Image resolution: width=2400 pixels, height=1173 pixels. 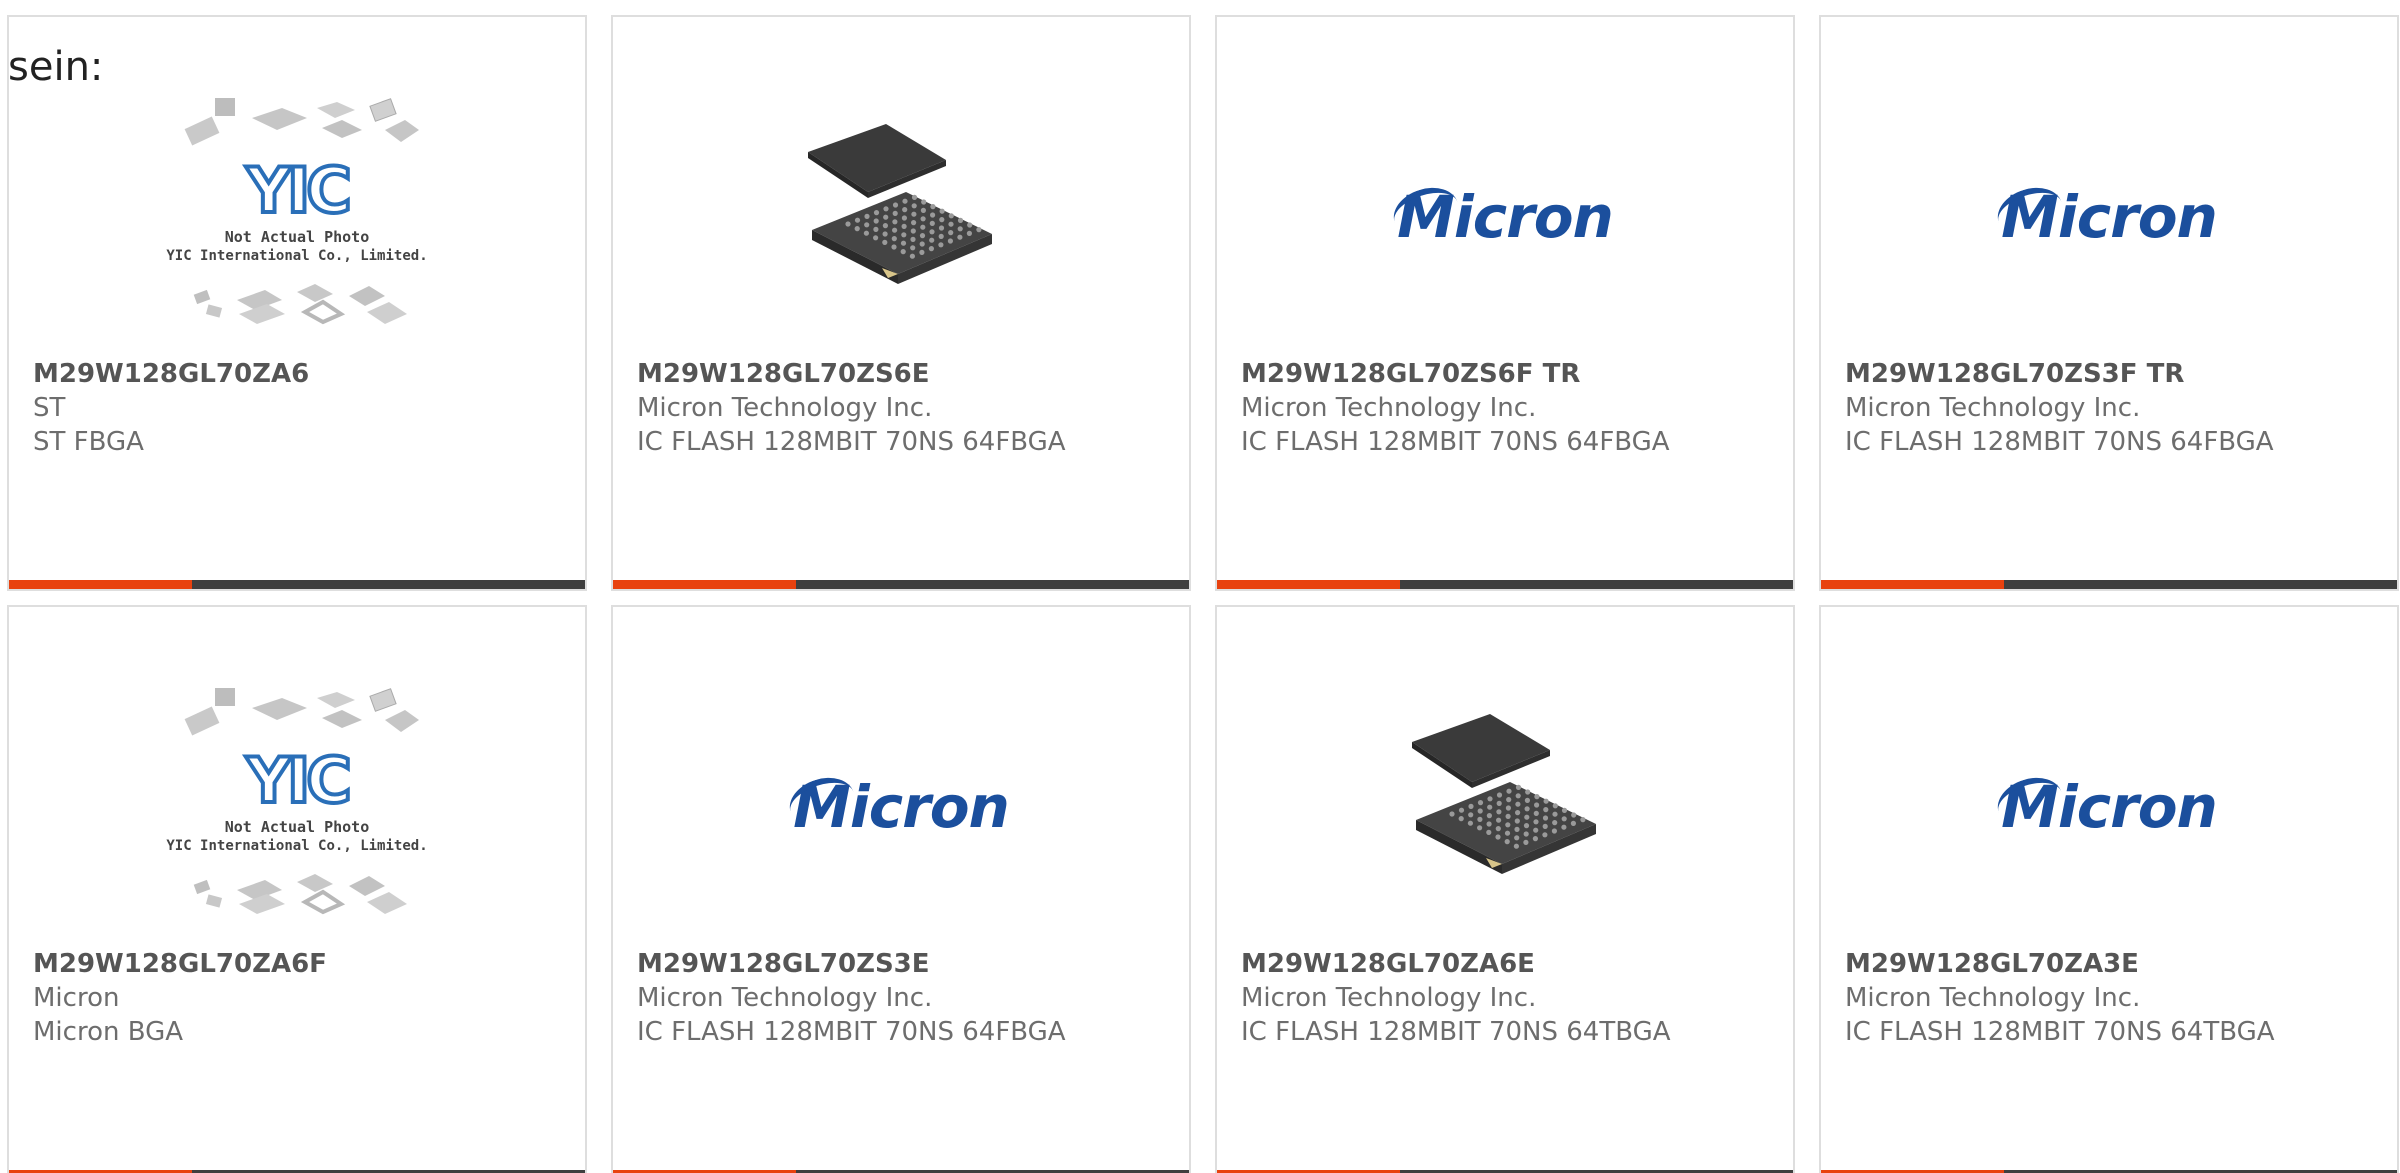 What do you see at coordinates (905, 964) in the screenshot?
I see `part-number-link: M29W128GL70ZS3E` at bounding box center [905, 964].